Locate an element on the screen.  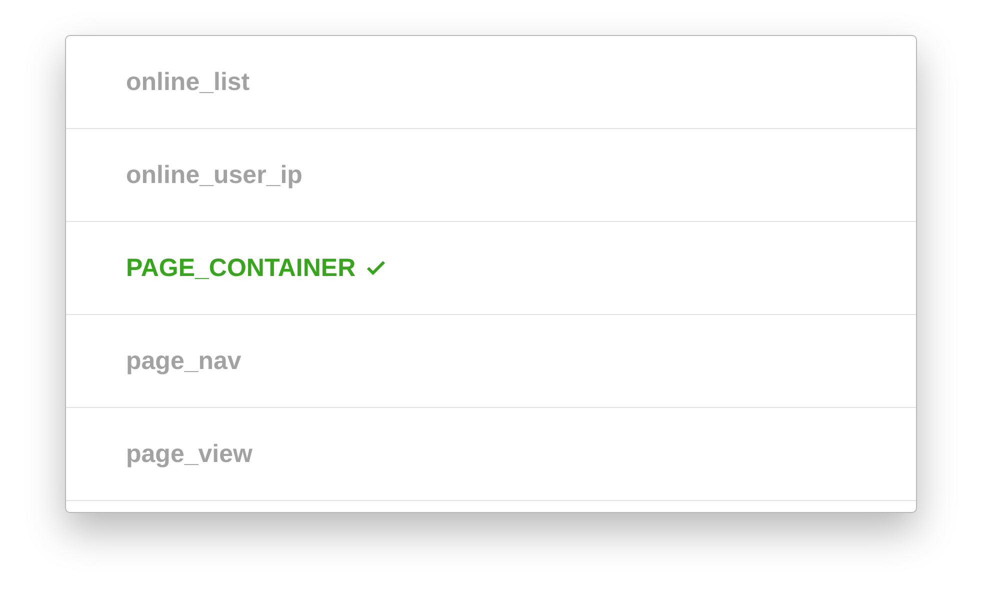
check-icon is located at coordinates (376, 268).